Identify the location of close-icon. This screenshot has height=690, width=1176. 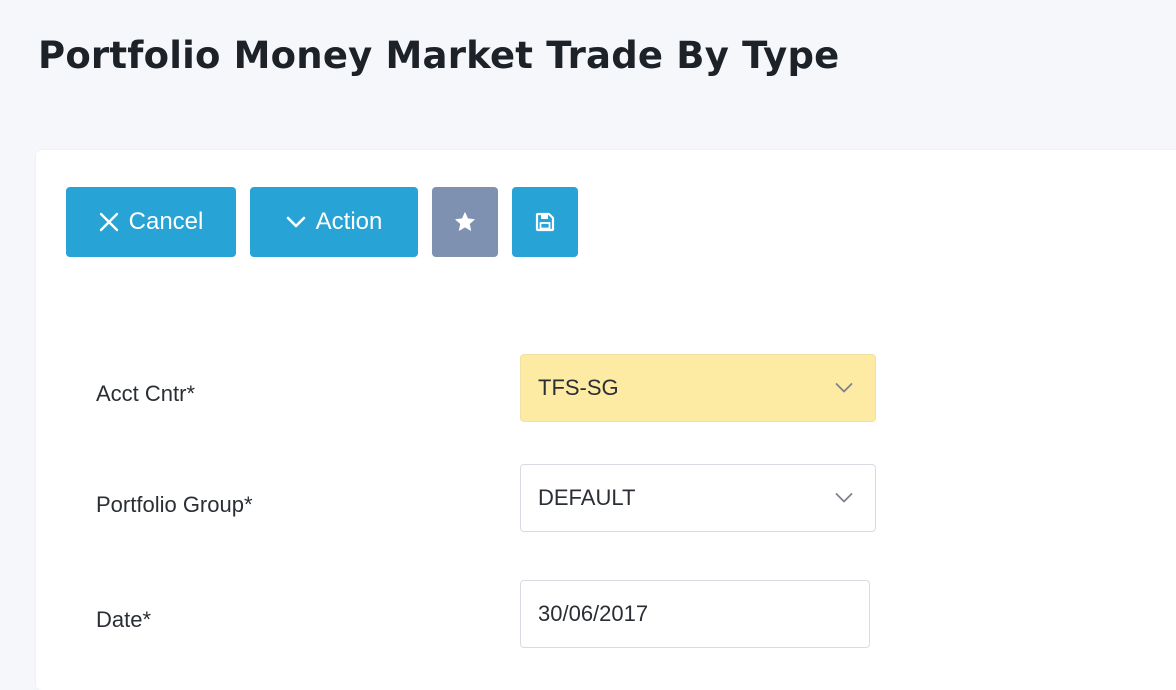
(109, 222).